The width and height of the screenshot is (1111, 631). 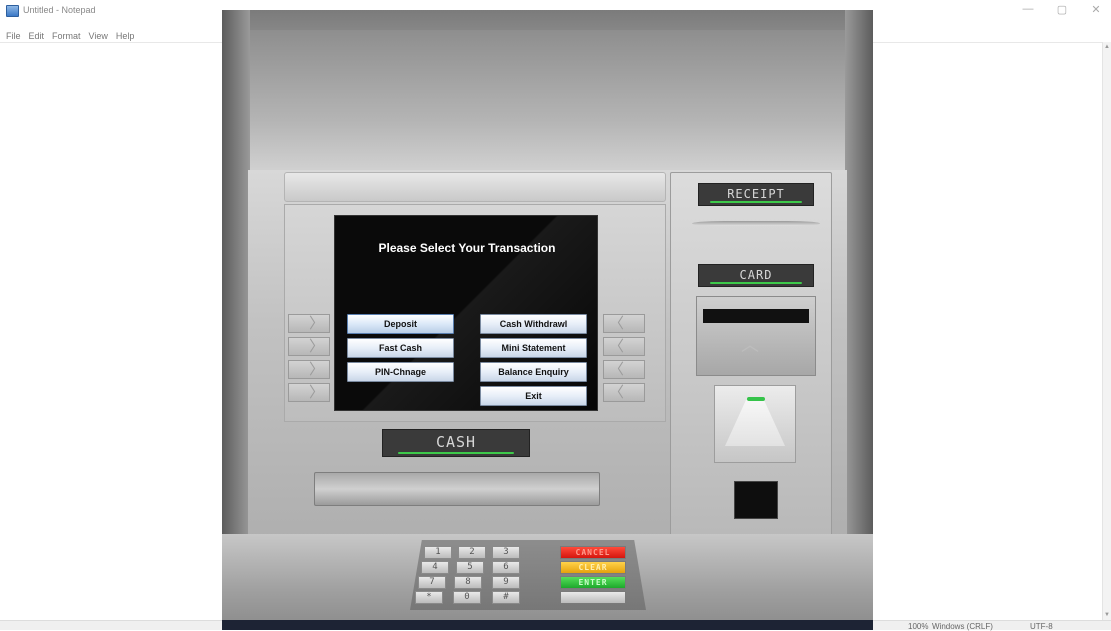 I want to click on minimize-icon: —, so click(x=1028, y=9).